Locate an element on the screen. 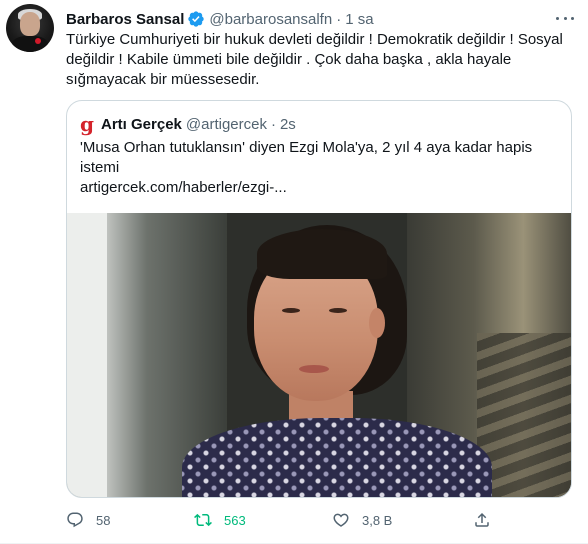 The image size is (588, 544). share-button is located at coordinates (482, 520).